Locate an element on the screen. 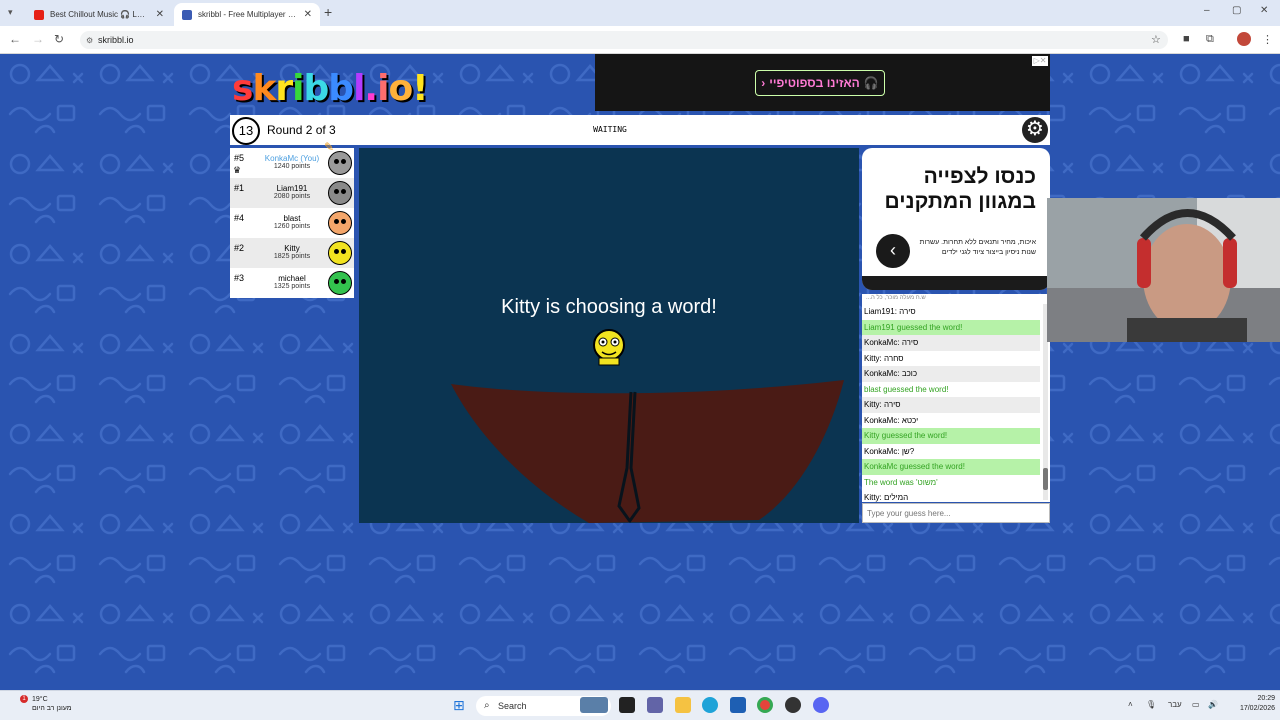 This screenshot has width=1280, height=720. timer-clock-icon: 13 is located at coordinates (246, 131).